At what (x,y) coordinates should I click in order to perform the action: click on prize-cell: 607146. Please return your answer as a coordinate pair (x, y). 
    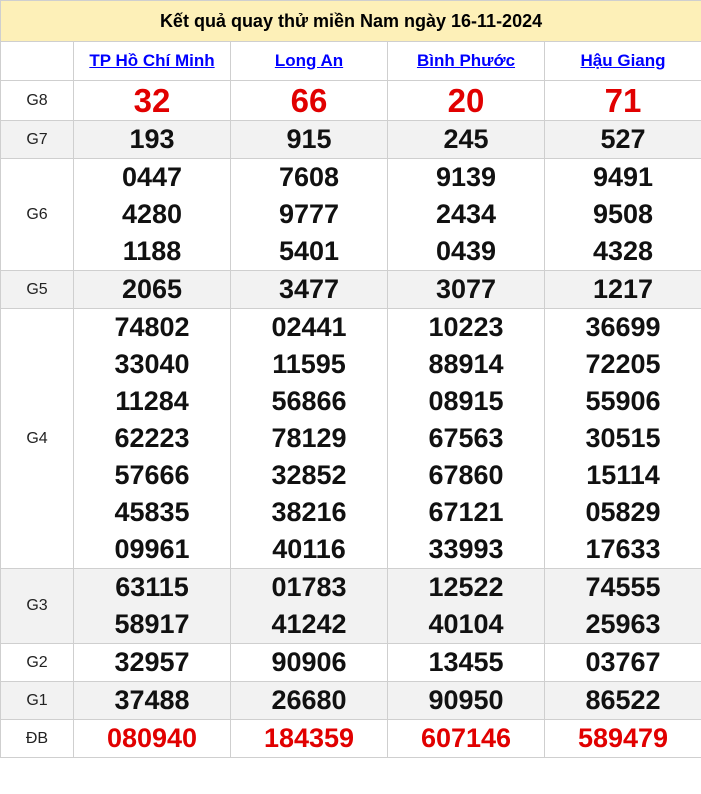
    Looking at the image, I should click on (466, 738).